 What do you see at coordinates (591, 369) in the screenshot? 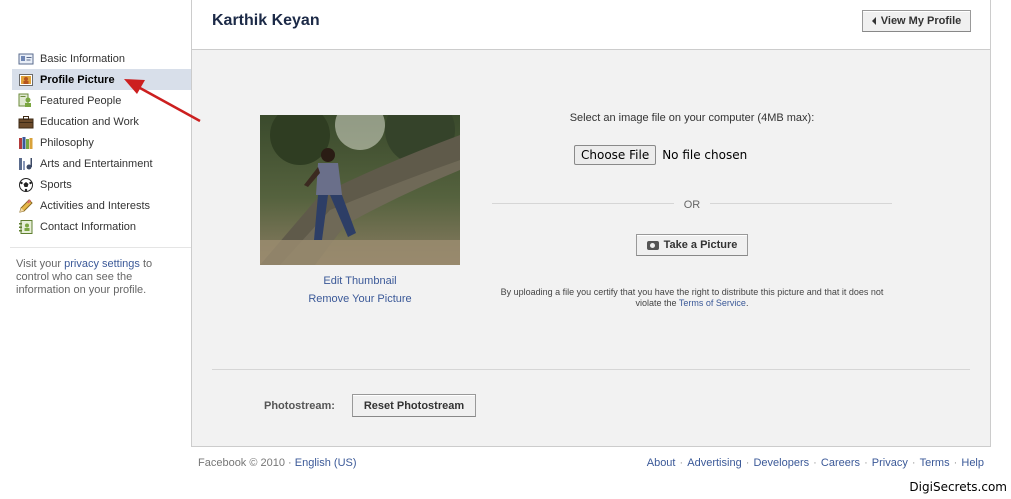
I see `section-divider` at bounding box center [591, 369].